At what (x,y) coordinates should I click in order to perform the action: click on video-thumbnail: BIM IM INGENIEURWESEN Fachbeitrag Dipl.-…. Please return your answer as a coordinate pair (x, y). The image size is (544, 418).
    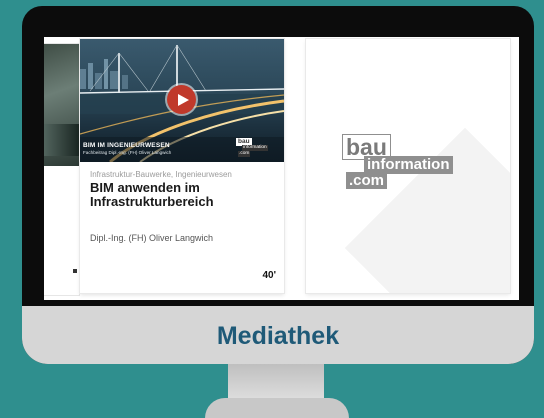
    Looking at the image, I should click on (182, 100).